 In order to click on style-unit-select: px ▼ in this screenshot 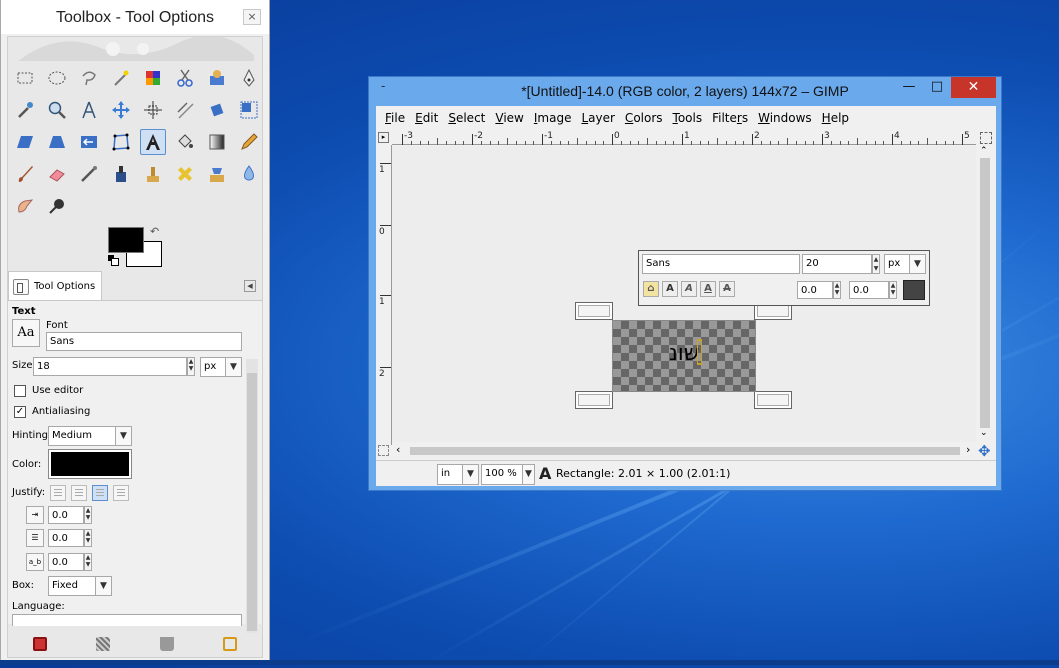, I will do `click(905, 264)`.